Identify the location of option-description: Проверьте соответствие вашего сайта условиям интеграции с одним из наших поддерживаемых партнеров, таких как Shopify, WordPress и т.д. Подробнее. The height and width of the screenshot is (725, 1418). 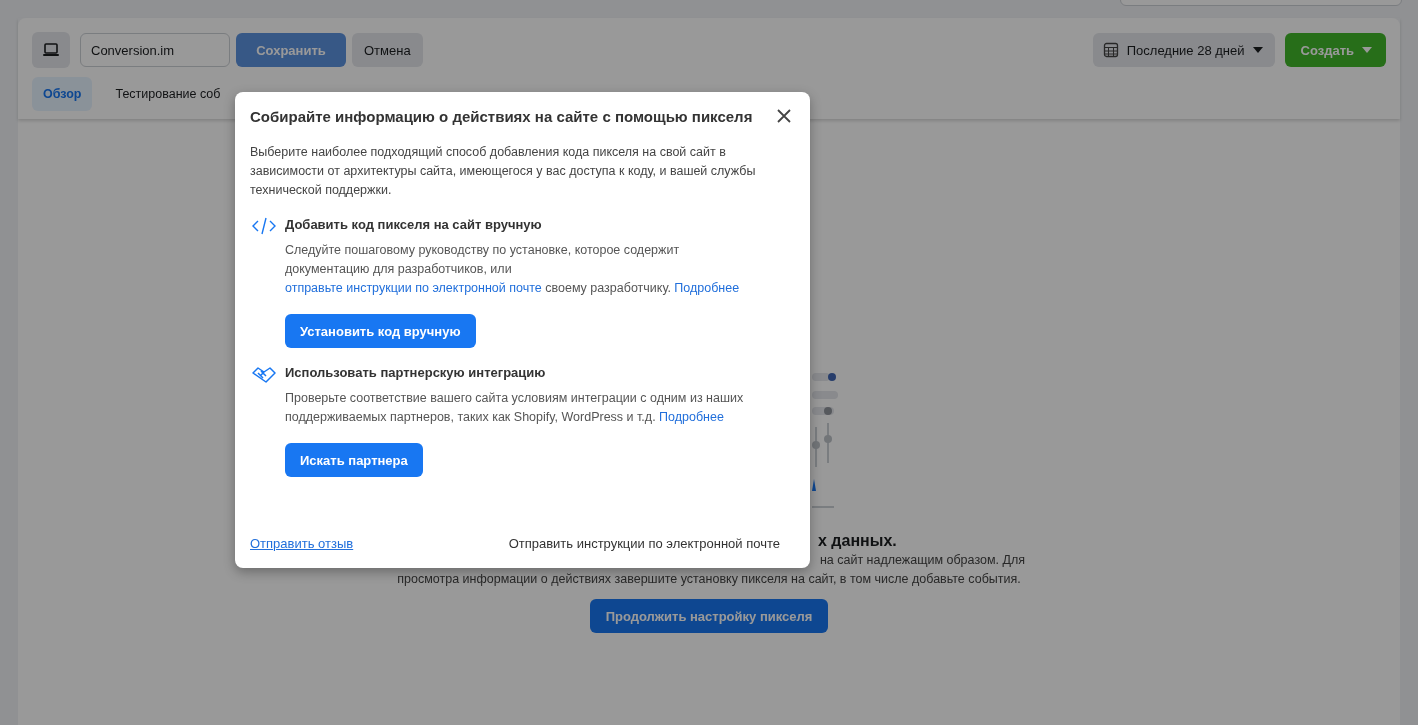
(515, 408).